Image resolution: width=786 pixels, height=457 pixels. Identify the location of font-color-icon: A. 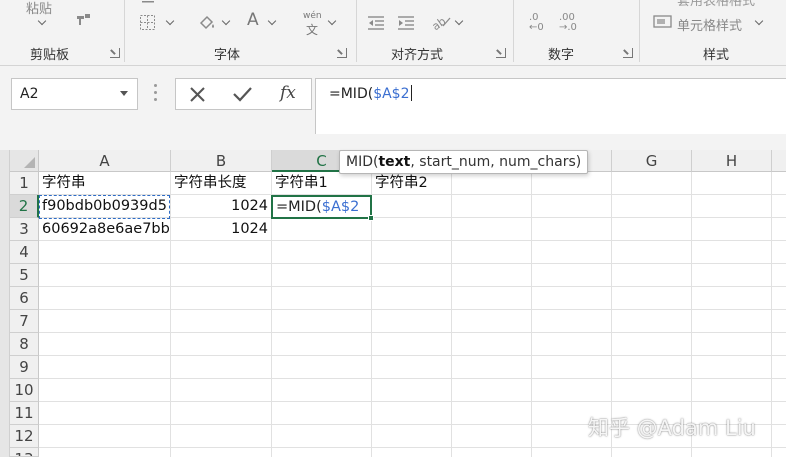
(253, 20).